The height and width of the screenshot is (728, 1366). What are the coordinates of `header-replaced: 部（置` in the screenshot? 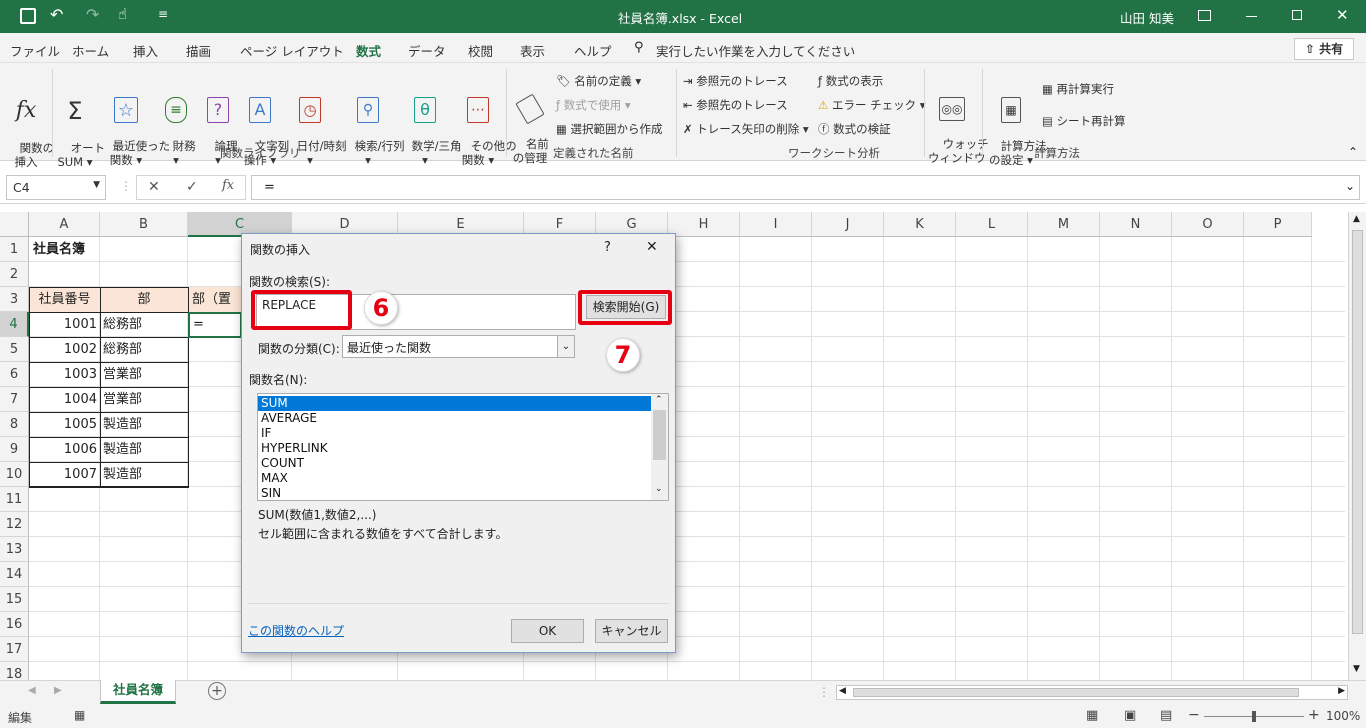 It's located at (217, 299).